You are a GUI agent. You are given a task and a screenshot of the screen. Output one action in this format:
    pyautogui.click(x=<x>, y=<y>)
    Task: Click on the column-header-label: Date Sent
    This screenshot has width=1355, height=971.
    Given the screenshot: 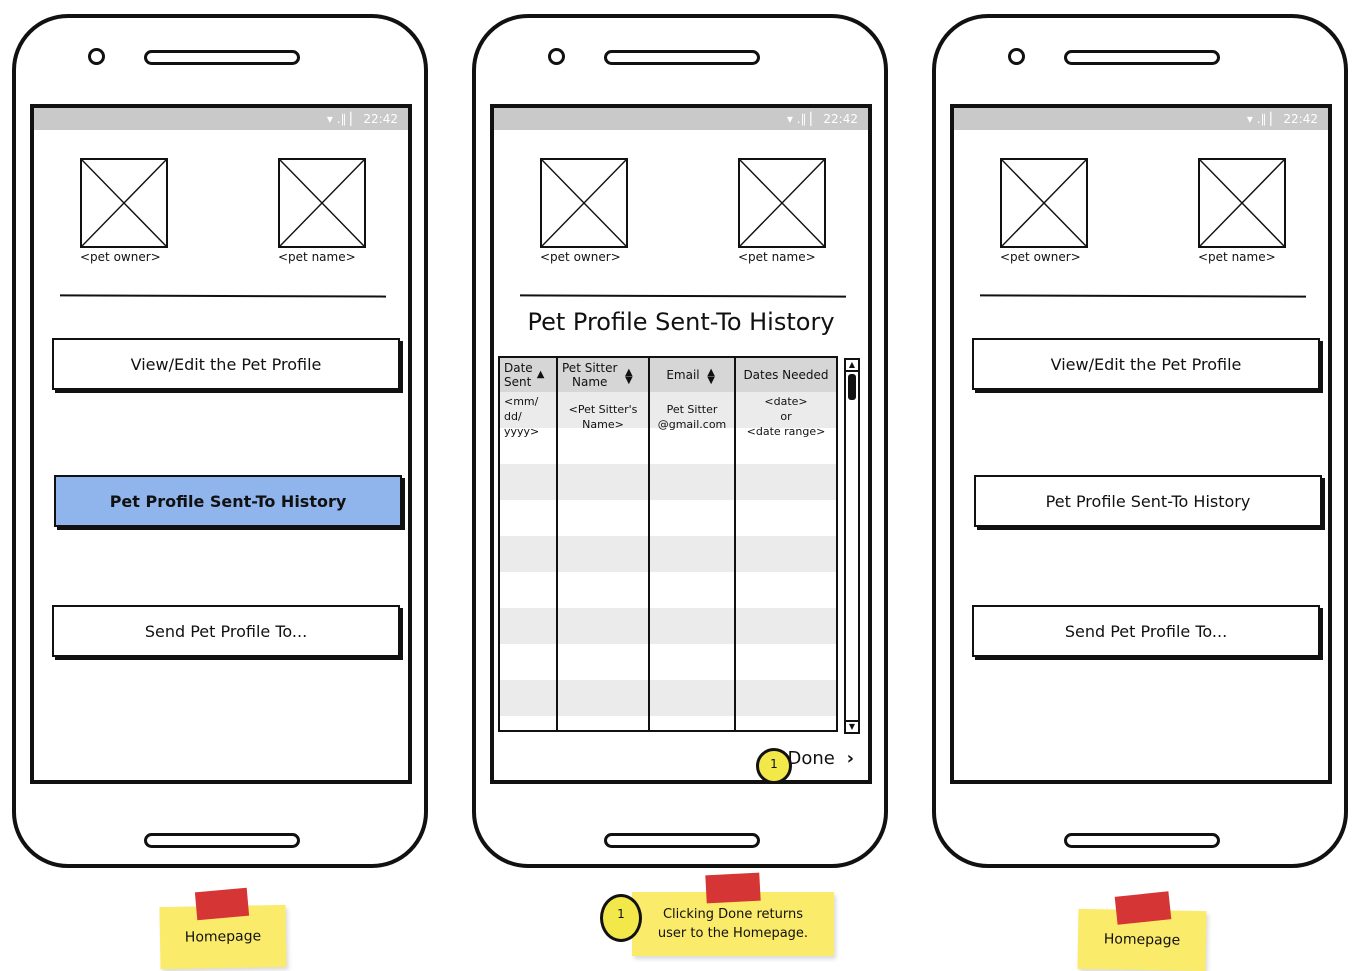 What is the action you would take?
    pyautogui.click(x=518, y=375)
    